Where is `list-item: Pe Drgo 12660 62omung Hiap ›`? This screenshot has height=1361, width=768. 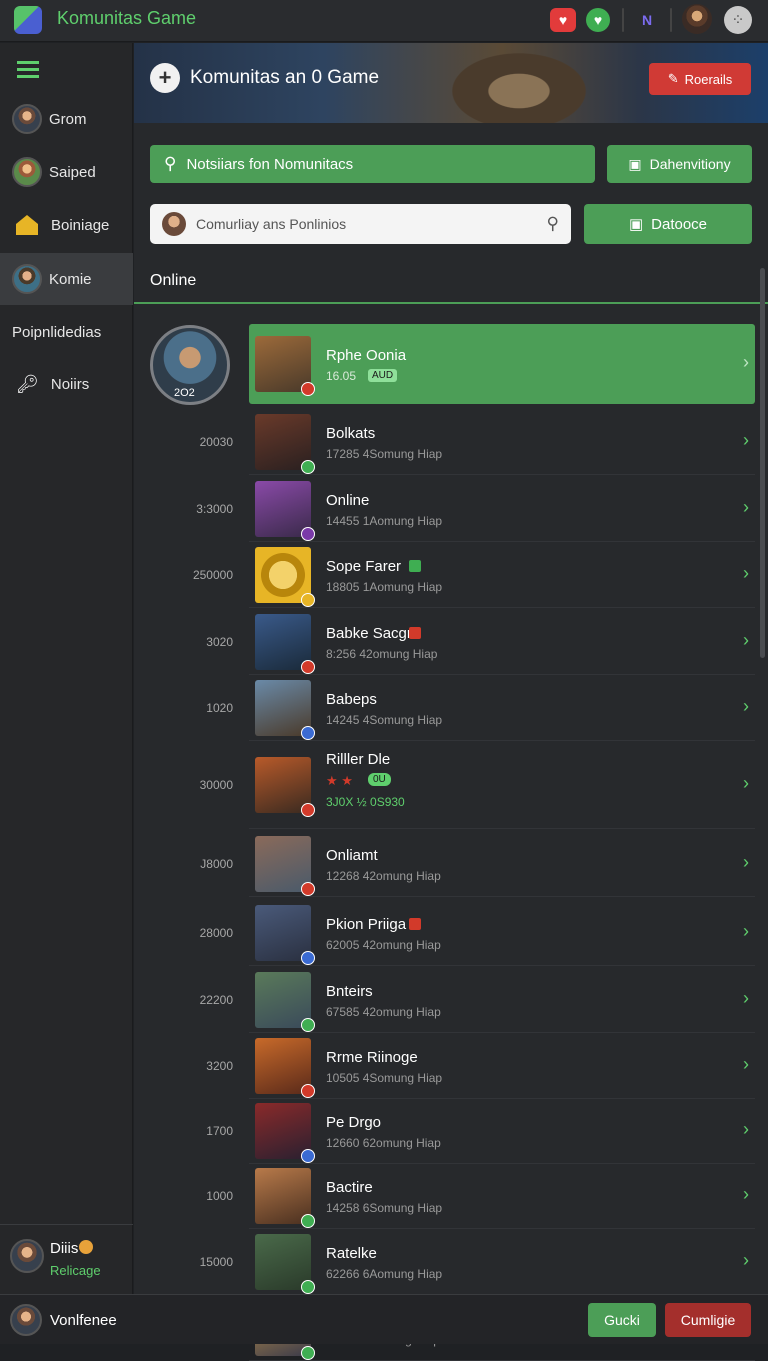
list-item: Pe Drgo 12660 62omung Hiap › is located at coordinates (502, 1131).